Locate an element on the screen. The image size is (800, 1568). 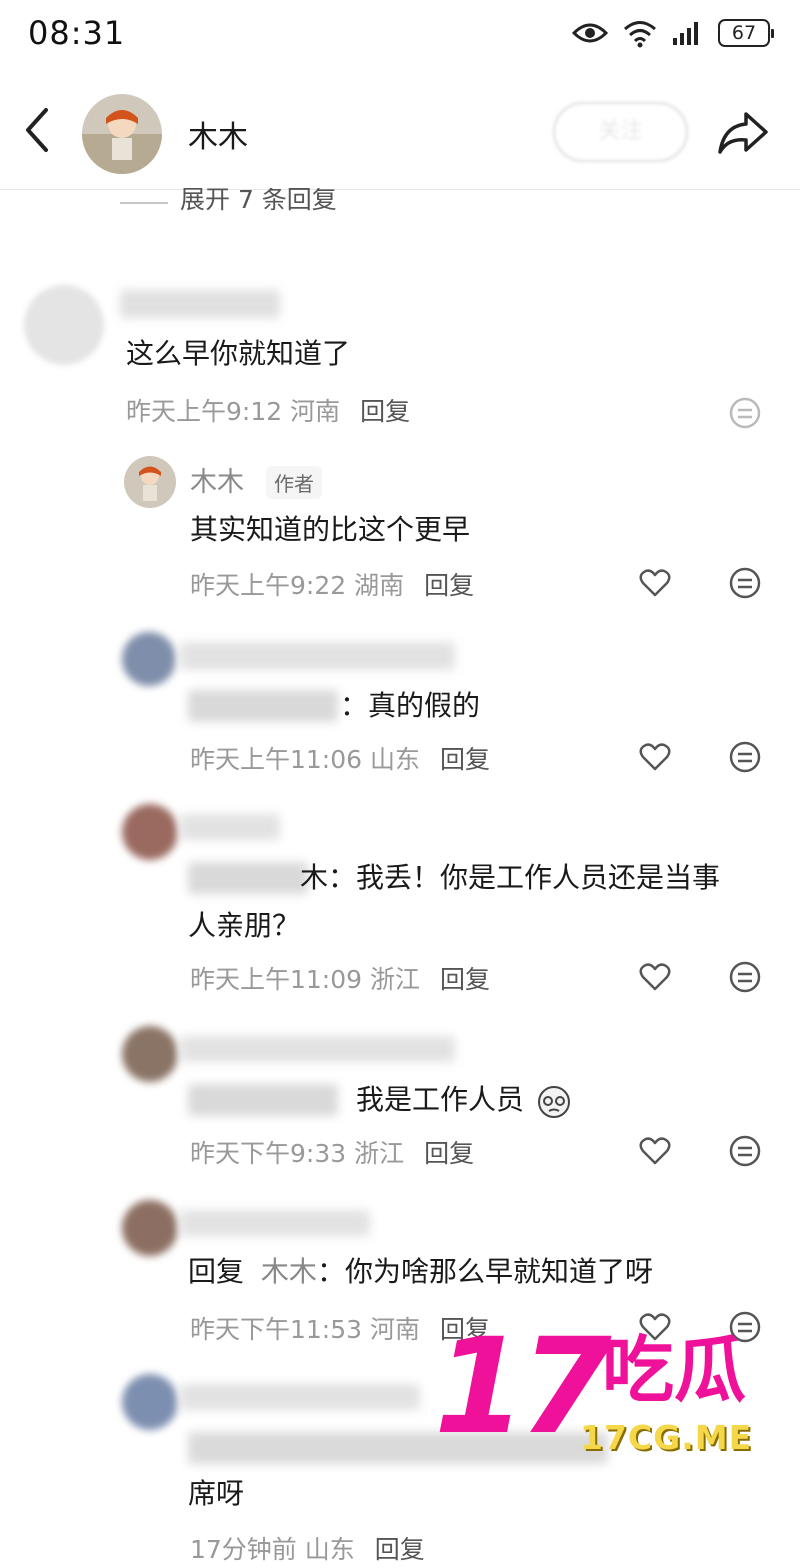
back-icon is located at coordinates (37, 130).